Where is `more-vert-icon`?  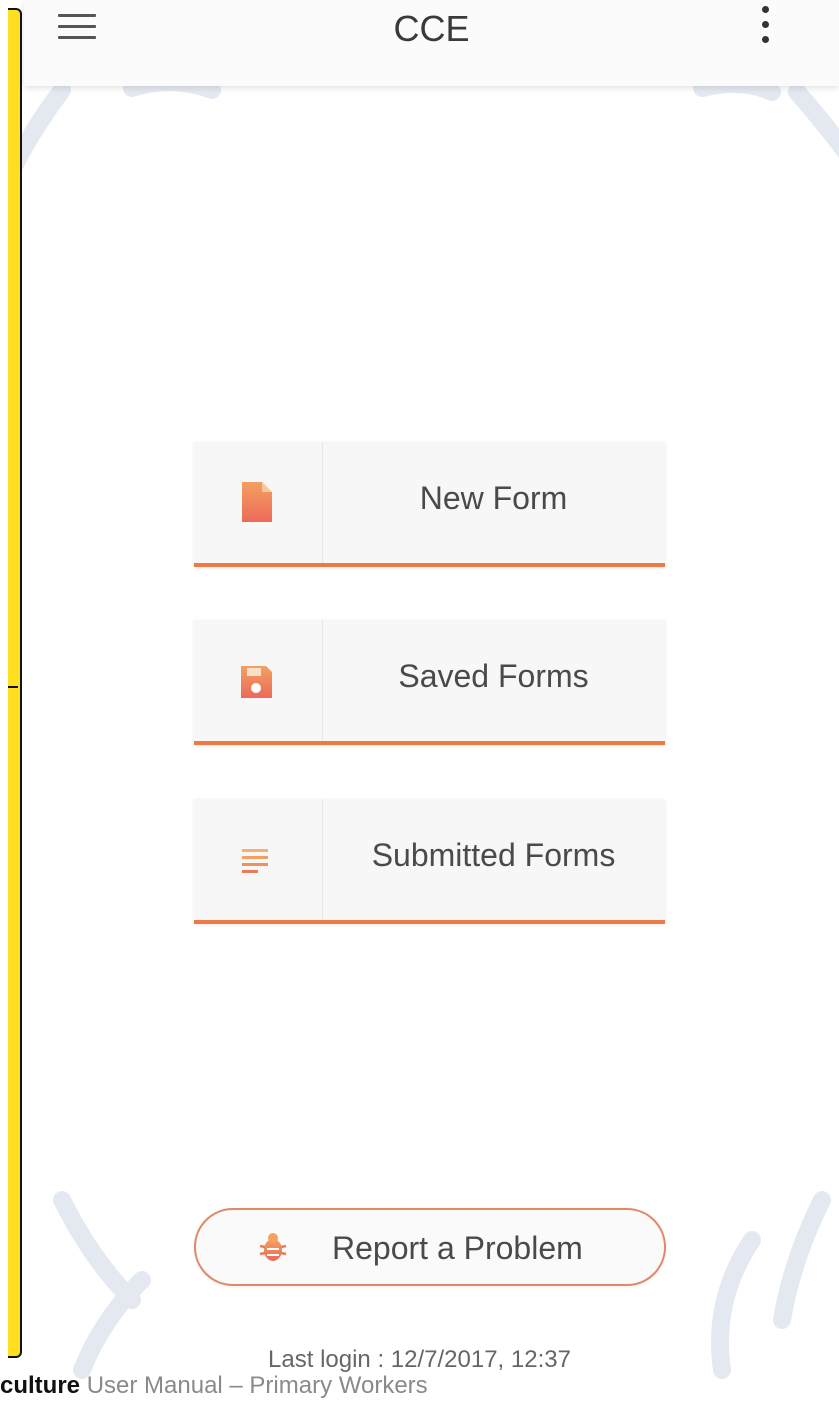 more-vert-icon is located at coordinates (766, 26).